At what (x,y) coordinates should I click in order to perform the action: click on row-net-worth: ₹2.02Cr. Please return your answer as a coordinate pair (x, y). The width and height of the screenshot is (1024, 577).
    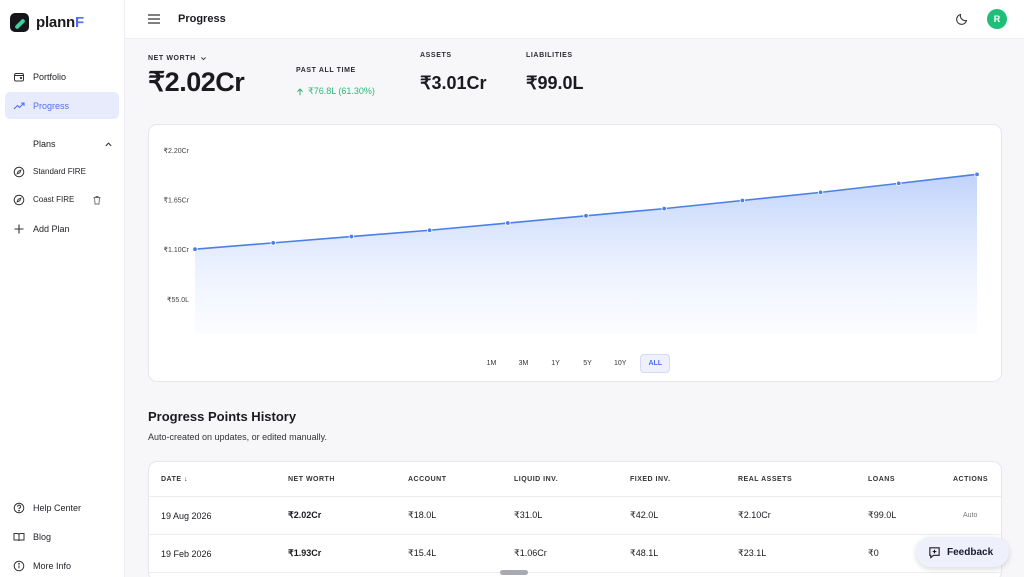
    Looking at the image, I should click on (305, 515).